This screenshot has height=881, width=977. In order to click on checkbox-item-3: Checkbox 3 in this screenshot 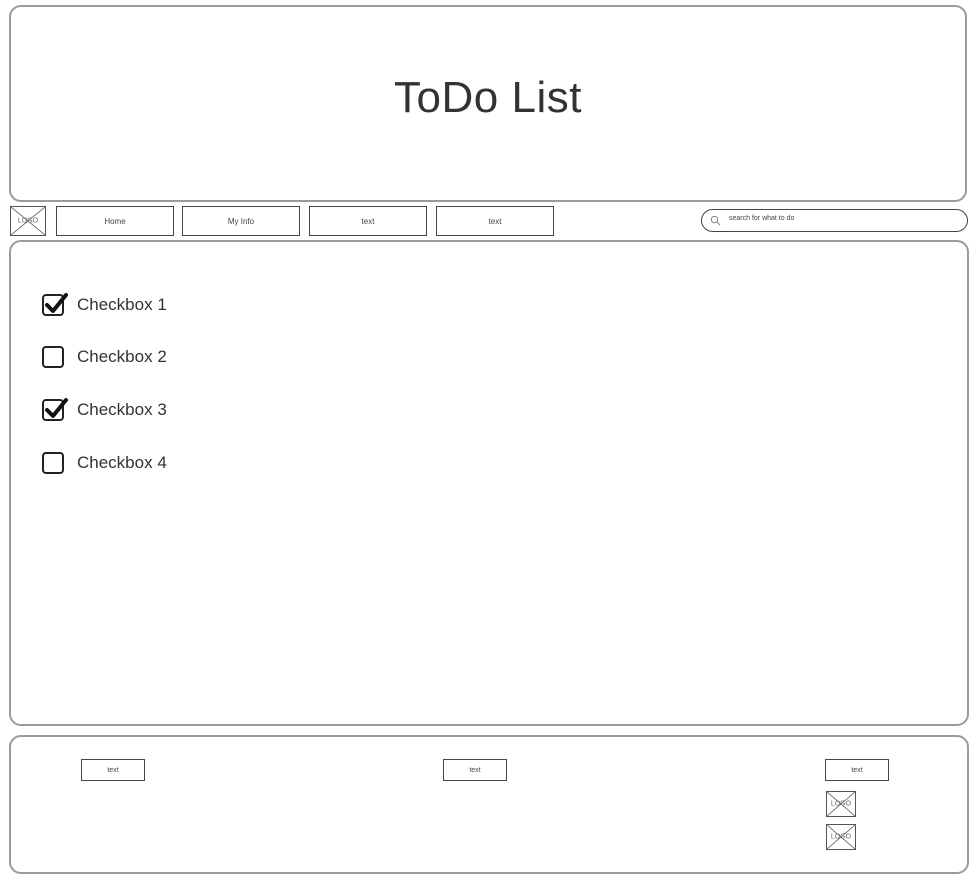, I will do `click(104, 410)`.